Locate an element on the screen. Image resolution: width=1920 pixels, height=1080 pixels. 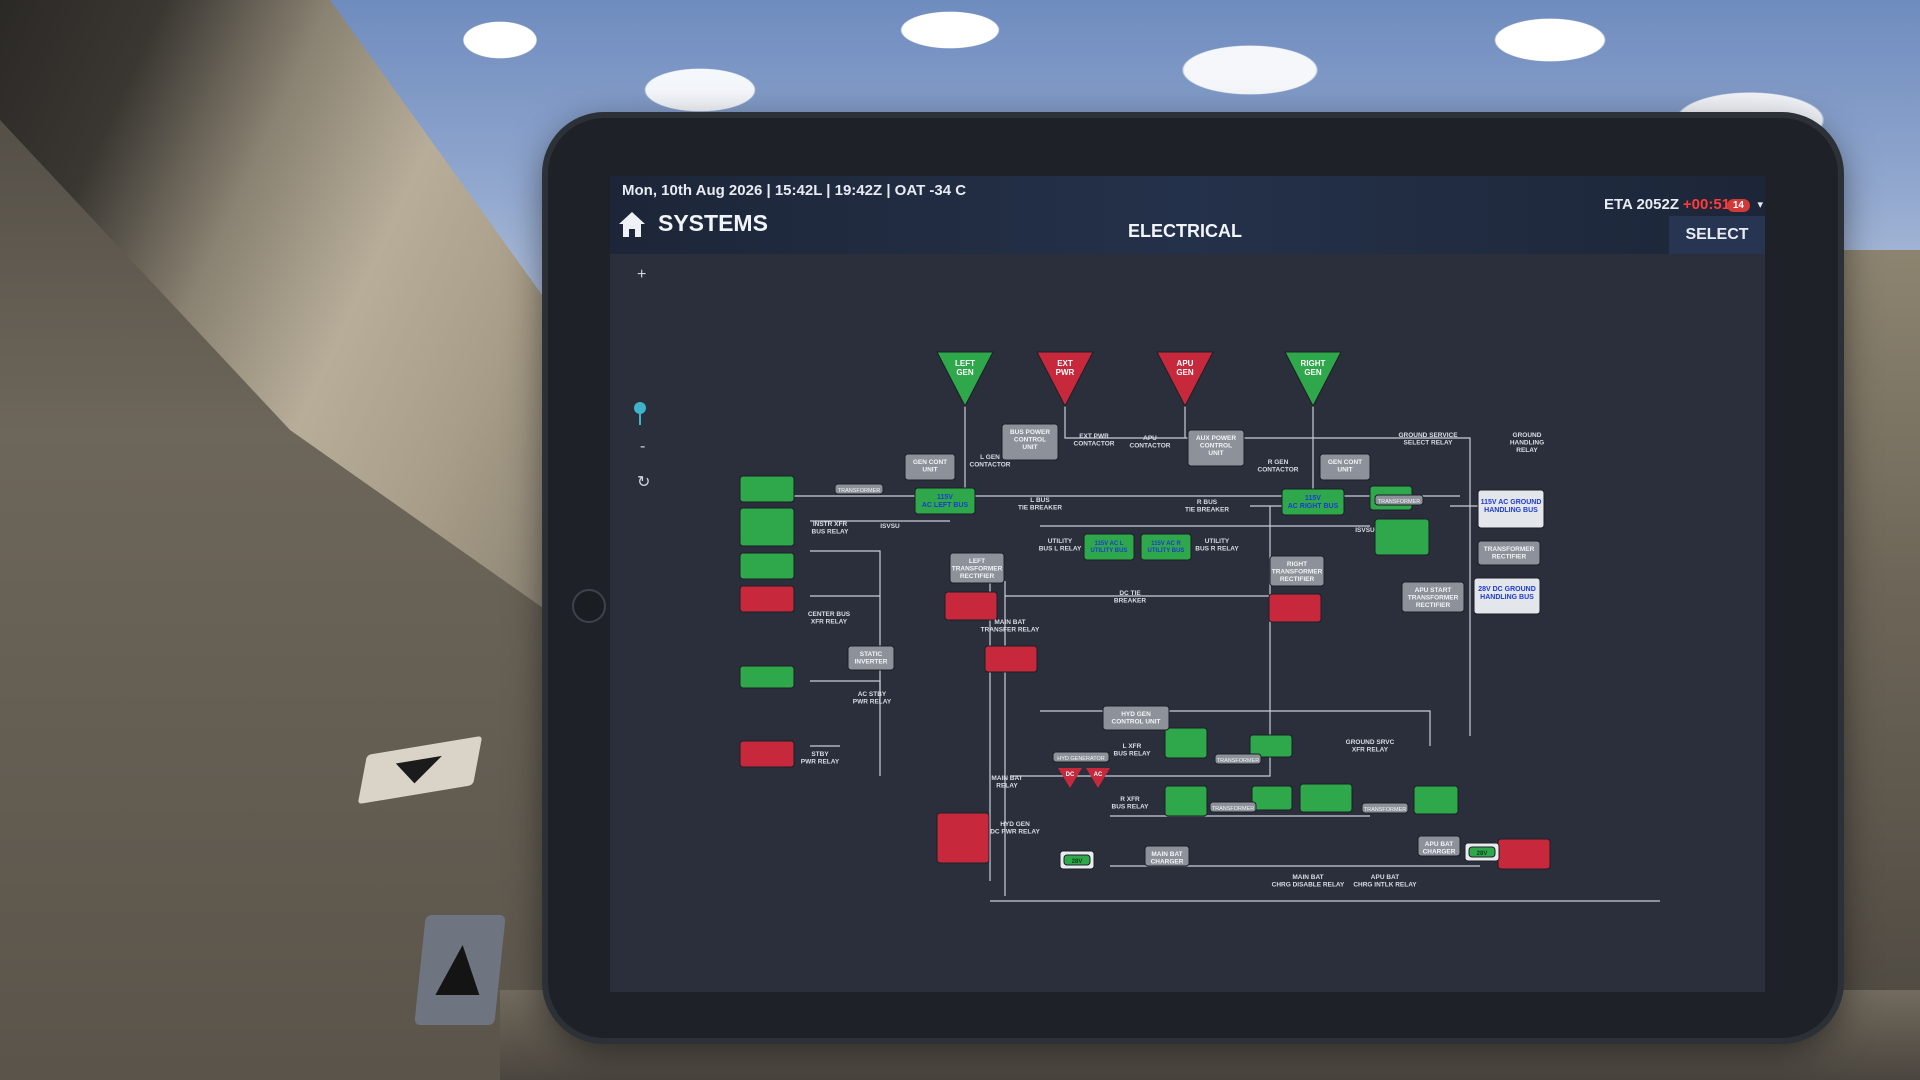
unit-label-transformer_mid1: TRANSFORMER is located at coordinates (1238, 761).